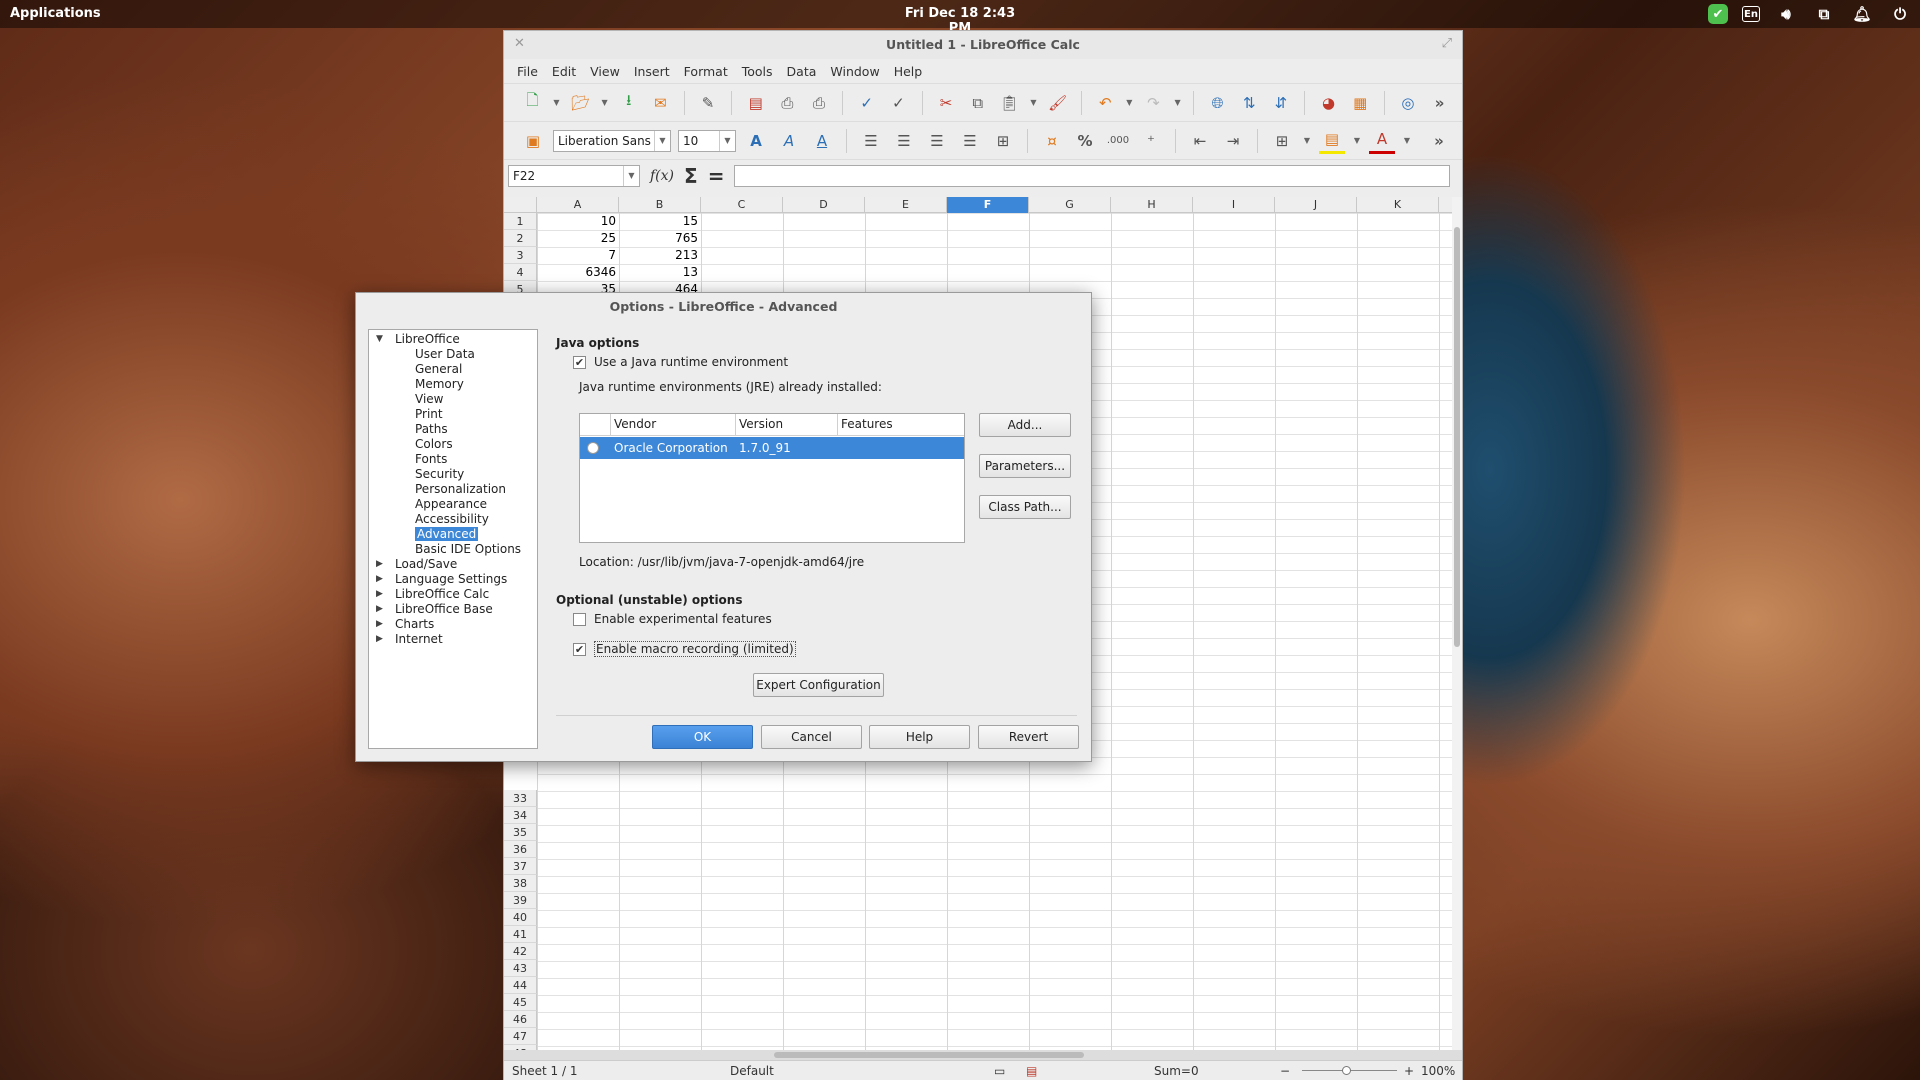 The width and height of the screenshot is (1920, 1080). I want to click on row-header: 41, so click(520, 934).